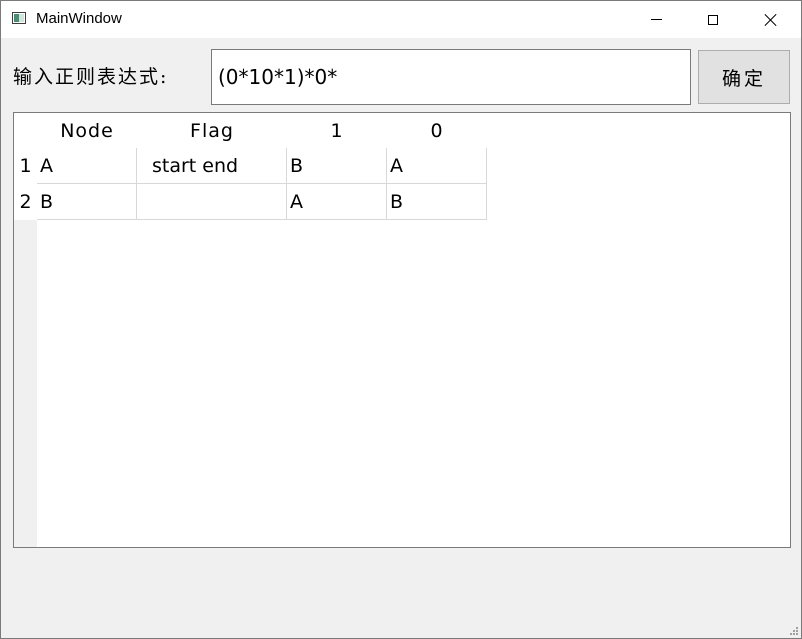  I want to click on app-icon, so click(19, 18).